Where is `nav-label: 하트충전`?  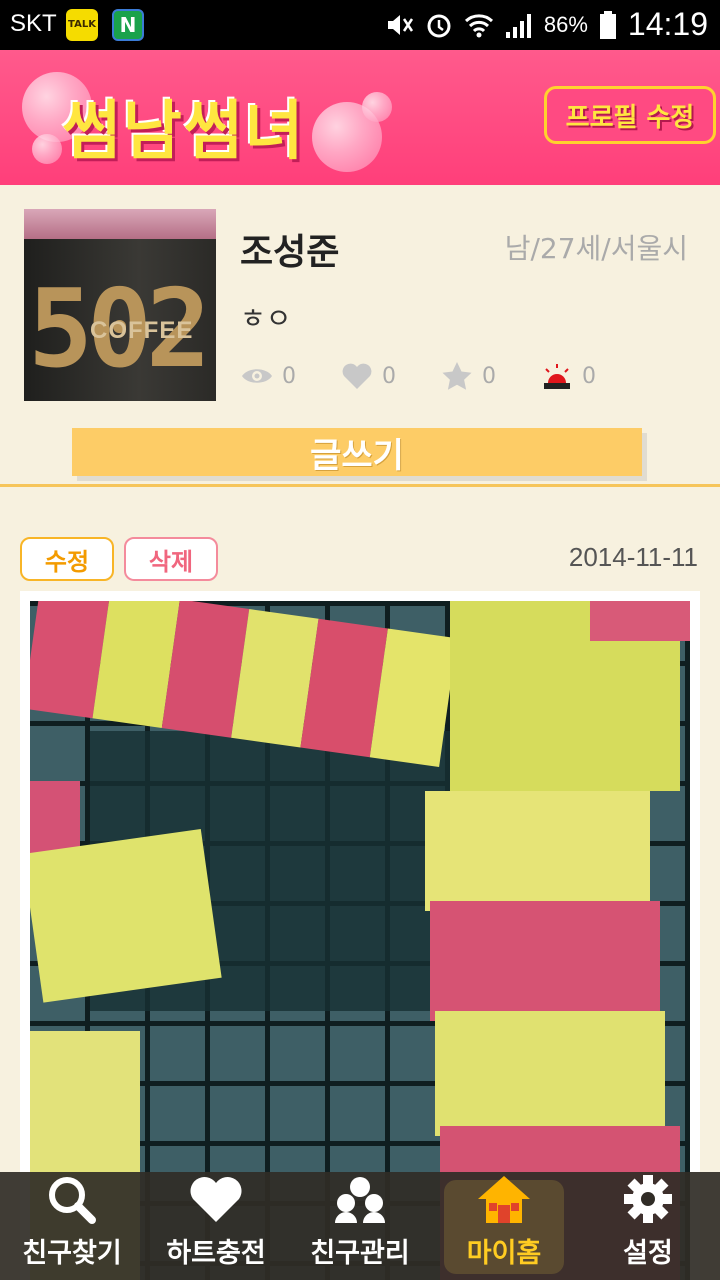
nav-label: 하트충전 is located at coordinates (216, 1253).